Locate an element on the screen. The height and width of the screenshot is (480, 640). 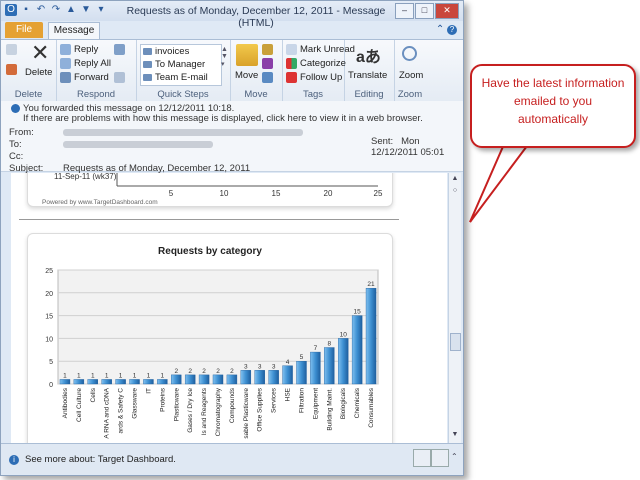
categorize-button: Categorize is located at coordinates (316, 63).